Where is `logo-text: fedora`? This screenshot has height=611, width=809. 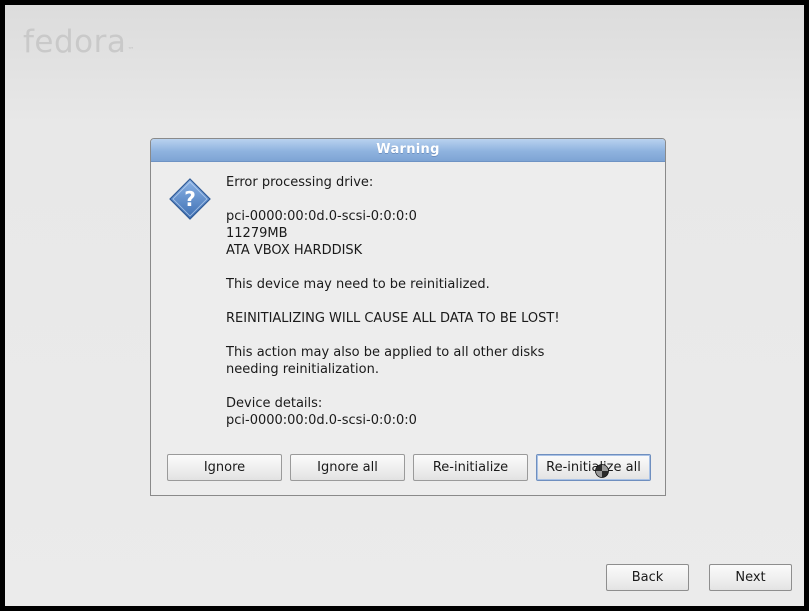
logo-text: fedora is located at coordinates (75, 42).